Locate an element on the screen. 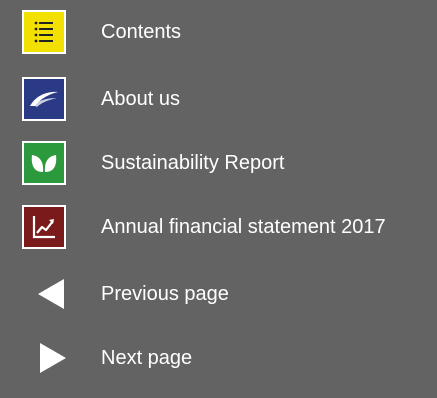 The image size is (437, 398). logo-swoosh-icon is located at coordinates (44, 99).